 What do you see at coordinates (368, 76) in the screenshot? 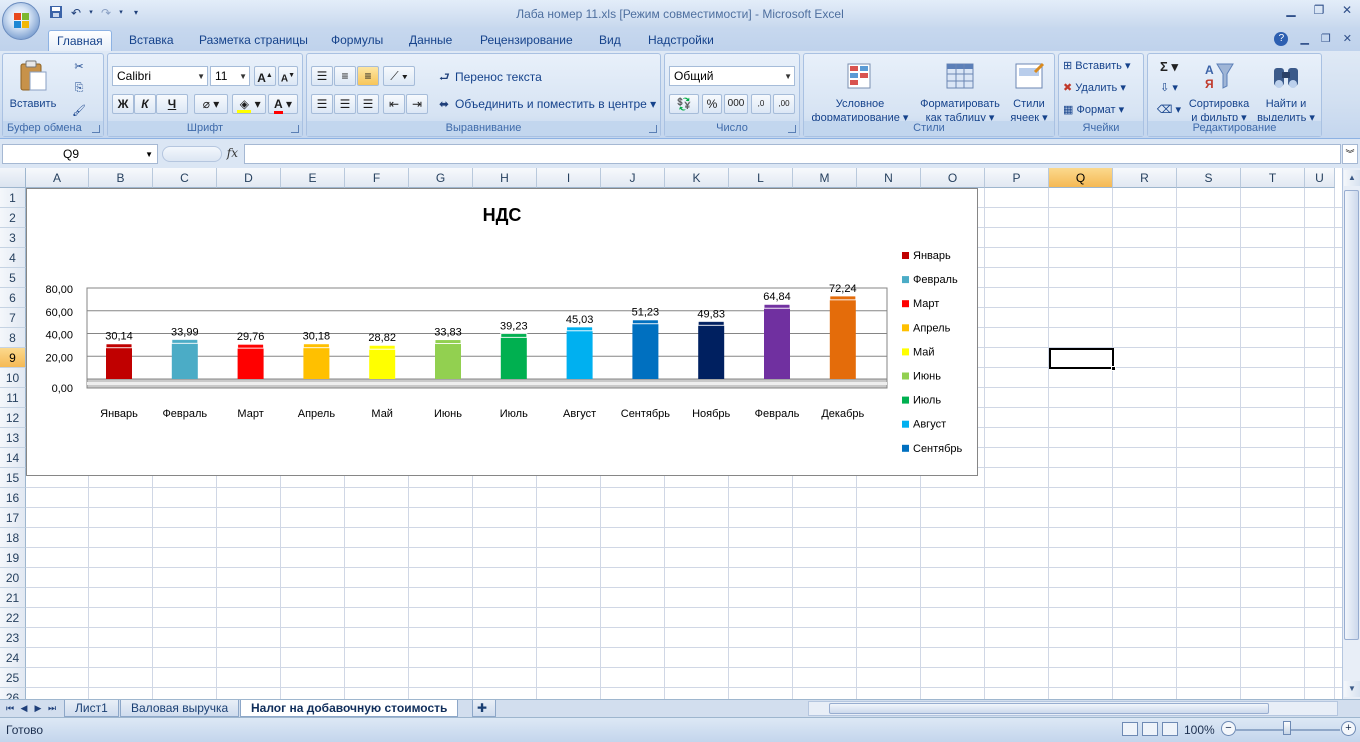
I see `align-bottom-button: ≡` at bounding box center [368, 76].